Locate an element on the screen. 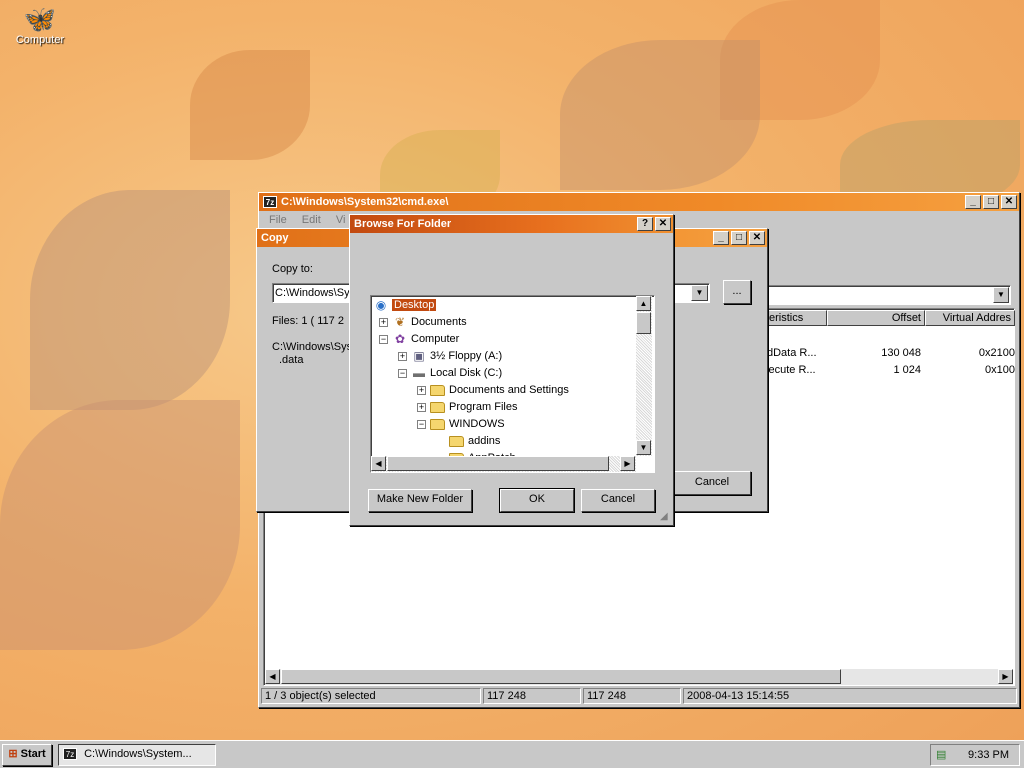 Image resolution: width=1024 pixels, height=768 pixels. cmd-window-titlebar: 7z C:\Windows\System32\cmd.exe\ _ □ ✕ is located at coordinates (639, 202).